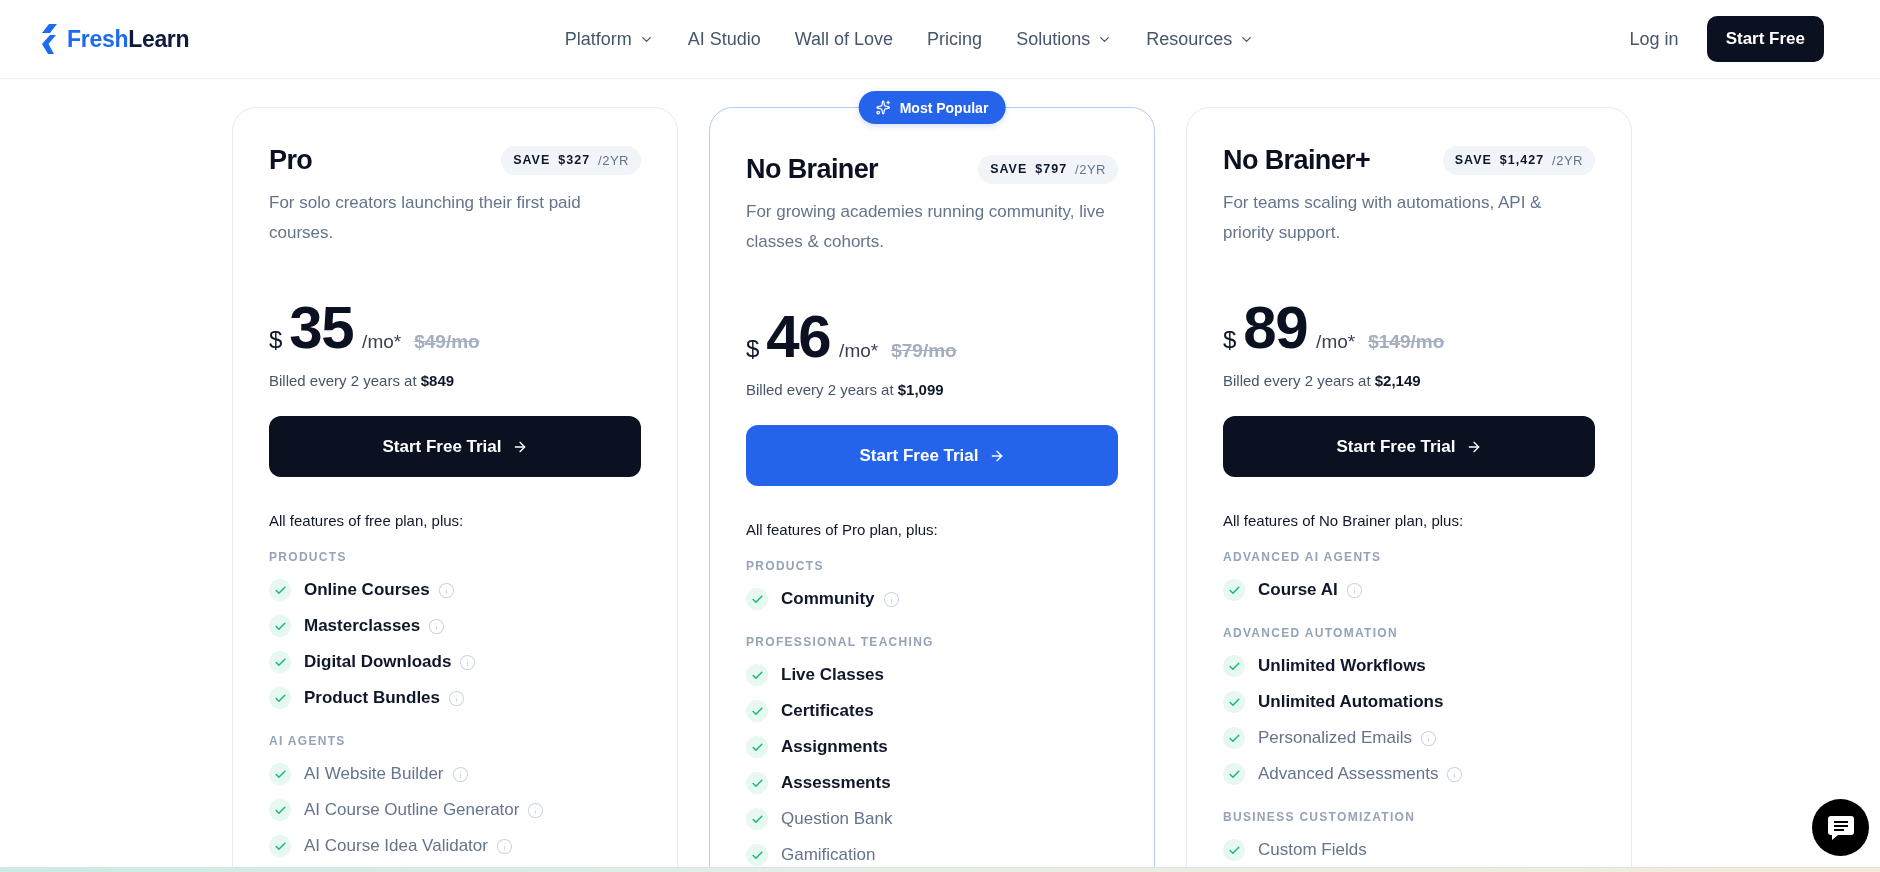 The width and height of the screenshot is (1880, 872). What do you see at coordinates (724, 39) in the screenshot?
I see `nav-link: AI Studio` at bounding box center [724, 39].